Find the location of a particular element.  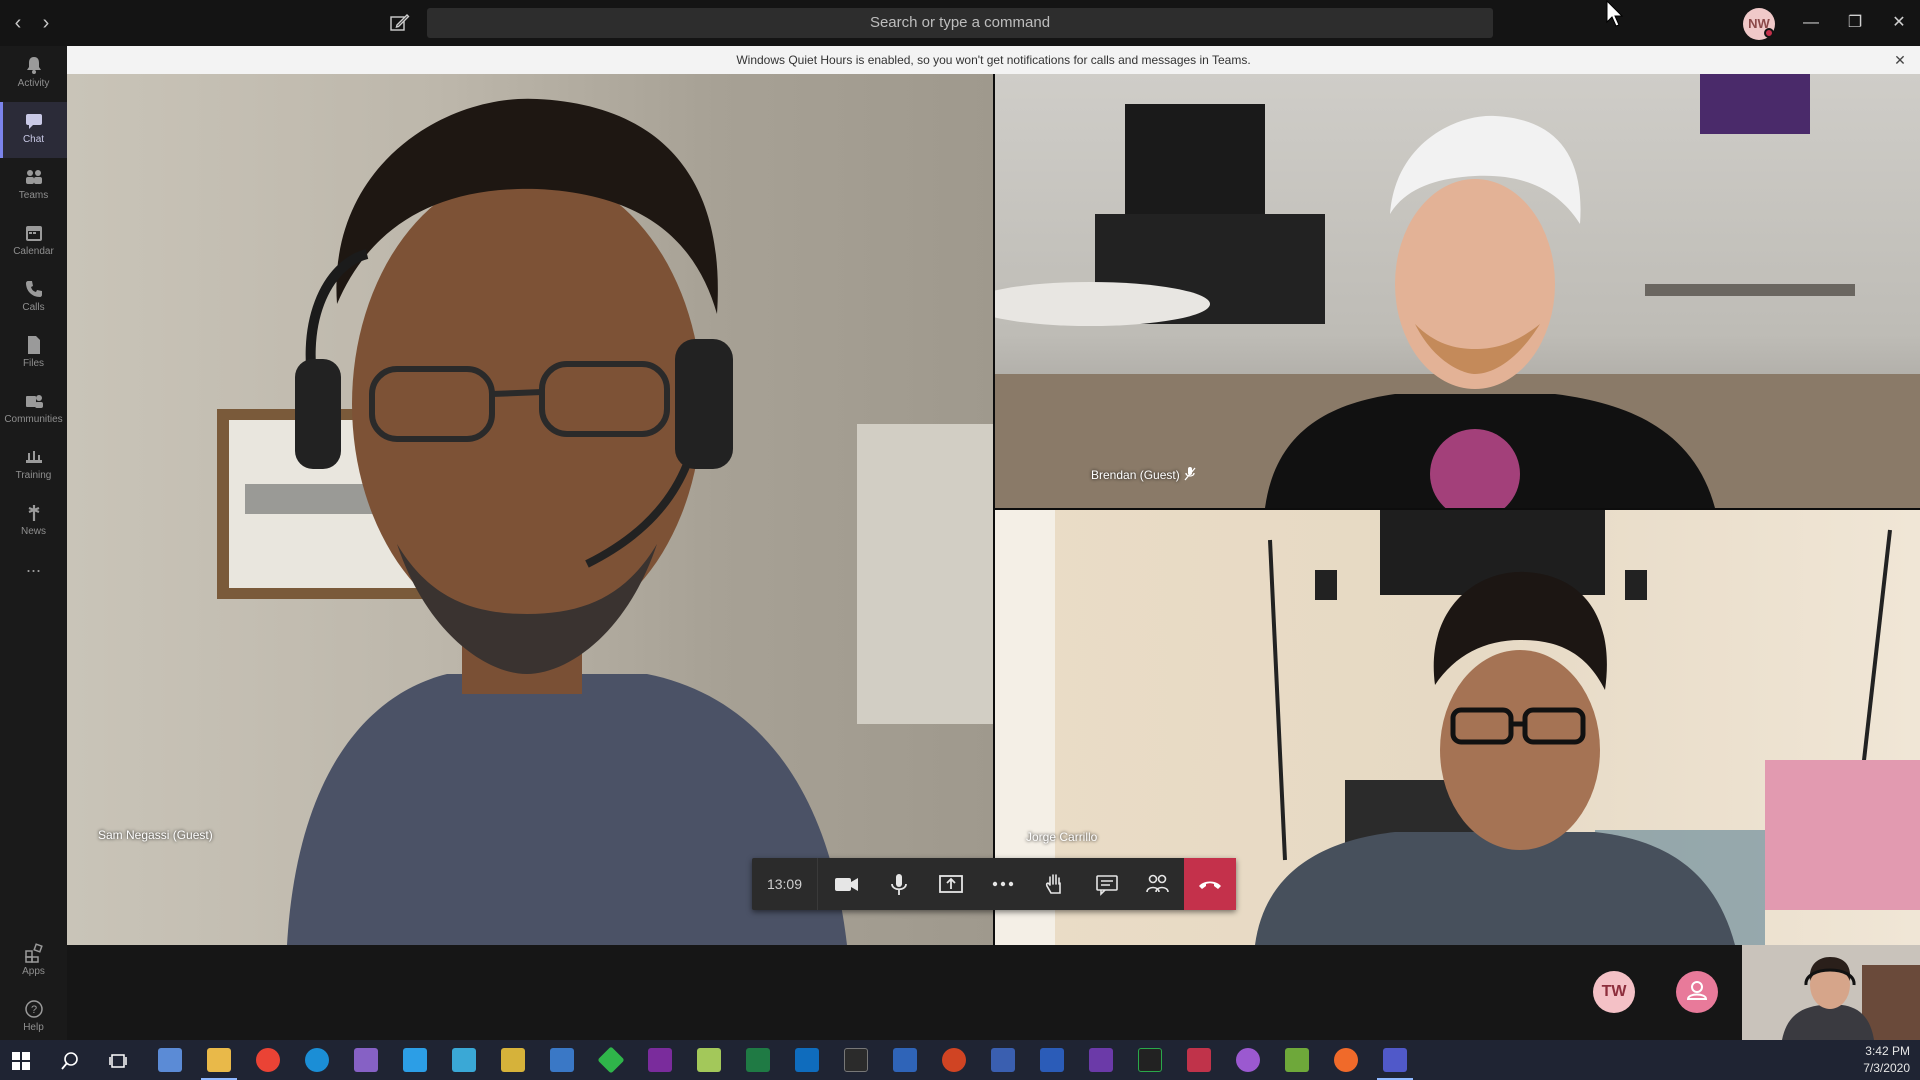

forward-arrow-icon: › is located at coordinates (46, 23).